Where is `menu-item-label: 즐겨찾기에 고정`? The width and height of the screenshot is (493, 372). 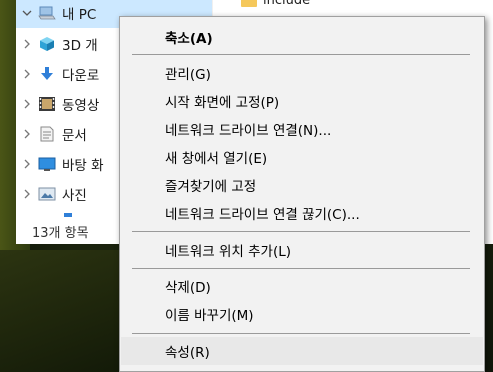
menu-item-label: 즐겨찾기에 고정 is located at coordinates (211, 187).